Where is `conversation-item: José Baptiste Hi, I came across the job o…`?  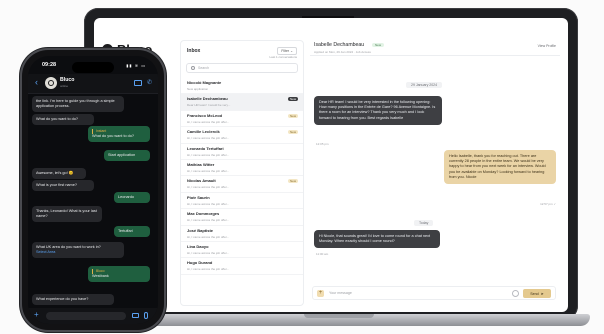
conversation-item: José Baptiste Hi, I came across the job o… is located at coordinates (242, 234).